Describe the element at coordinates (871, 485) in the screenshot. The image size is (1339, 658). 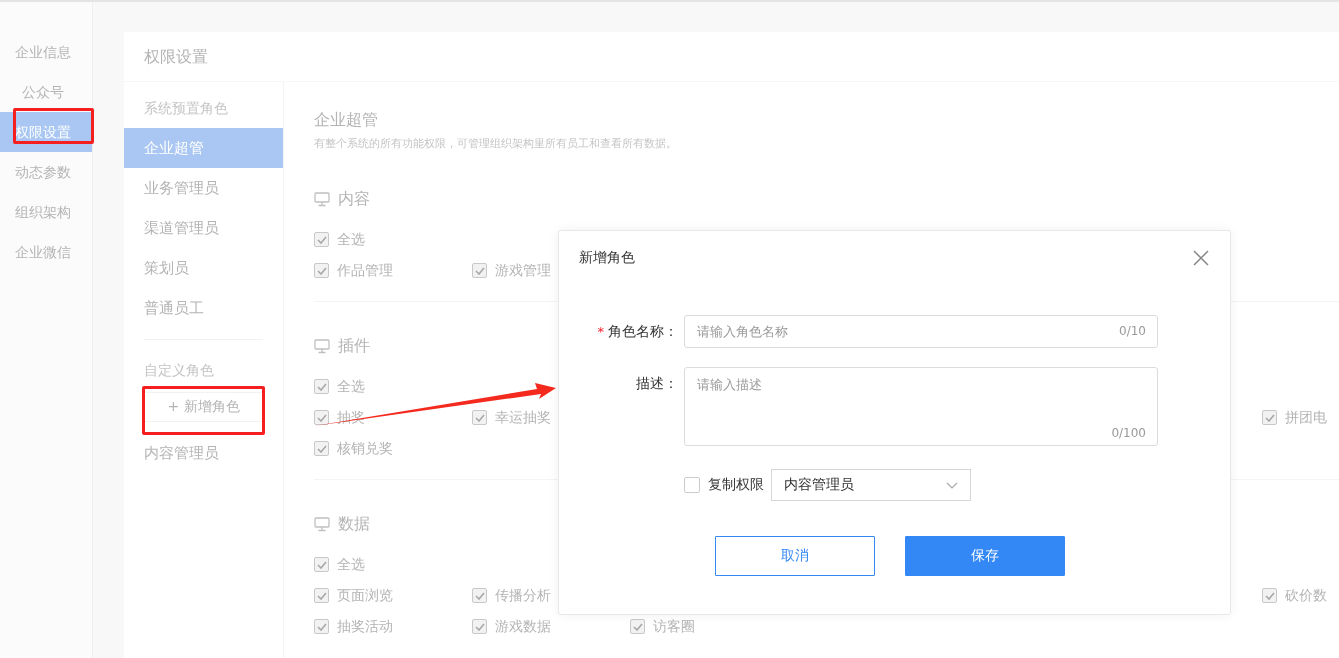
I see `role-select: 内容管理员` at that location.